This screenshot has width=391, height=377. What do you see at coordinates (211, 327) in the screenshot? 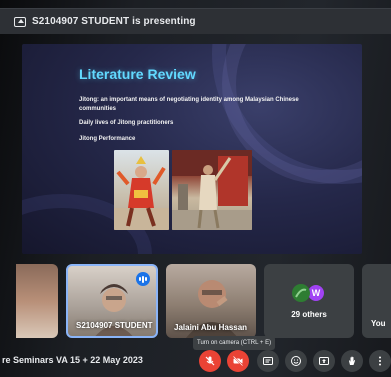
I see `participant-name: Jalaini Abu Hassan` at bounding box center [211, 327].